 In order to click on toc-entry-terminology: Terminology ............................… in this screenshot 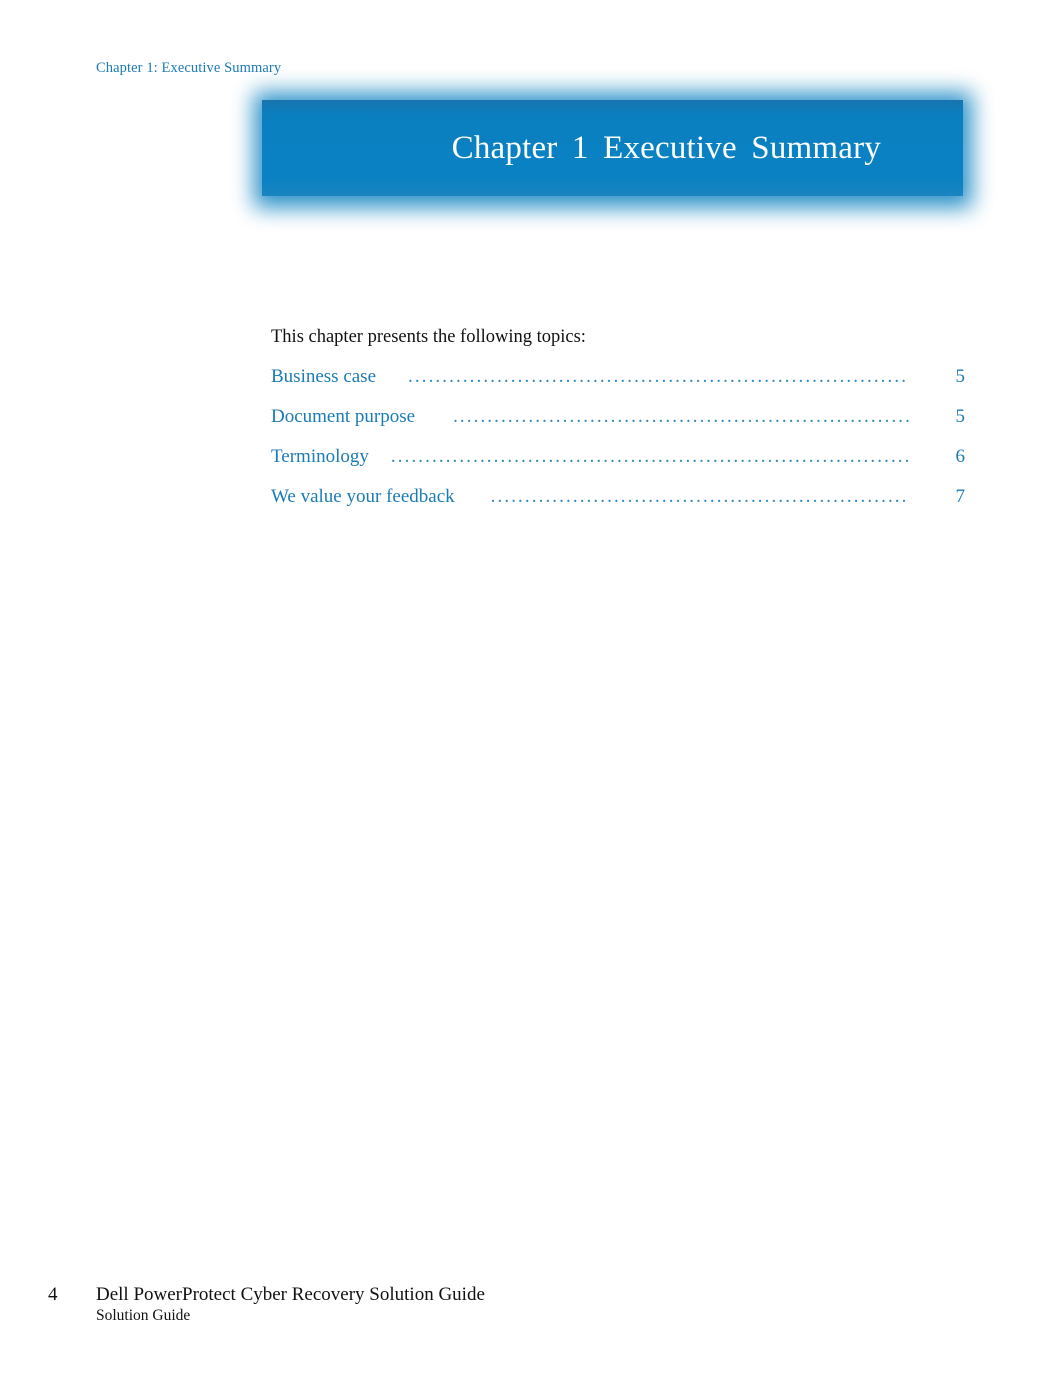, I will do `click(618, 466)`.